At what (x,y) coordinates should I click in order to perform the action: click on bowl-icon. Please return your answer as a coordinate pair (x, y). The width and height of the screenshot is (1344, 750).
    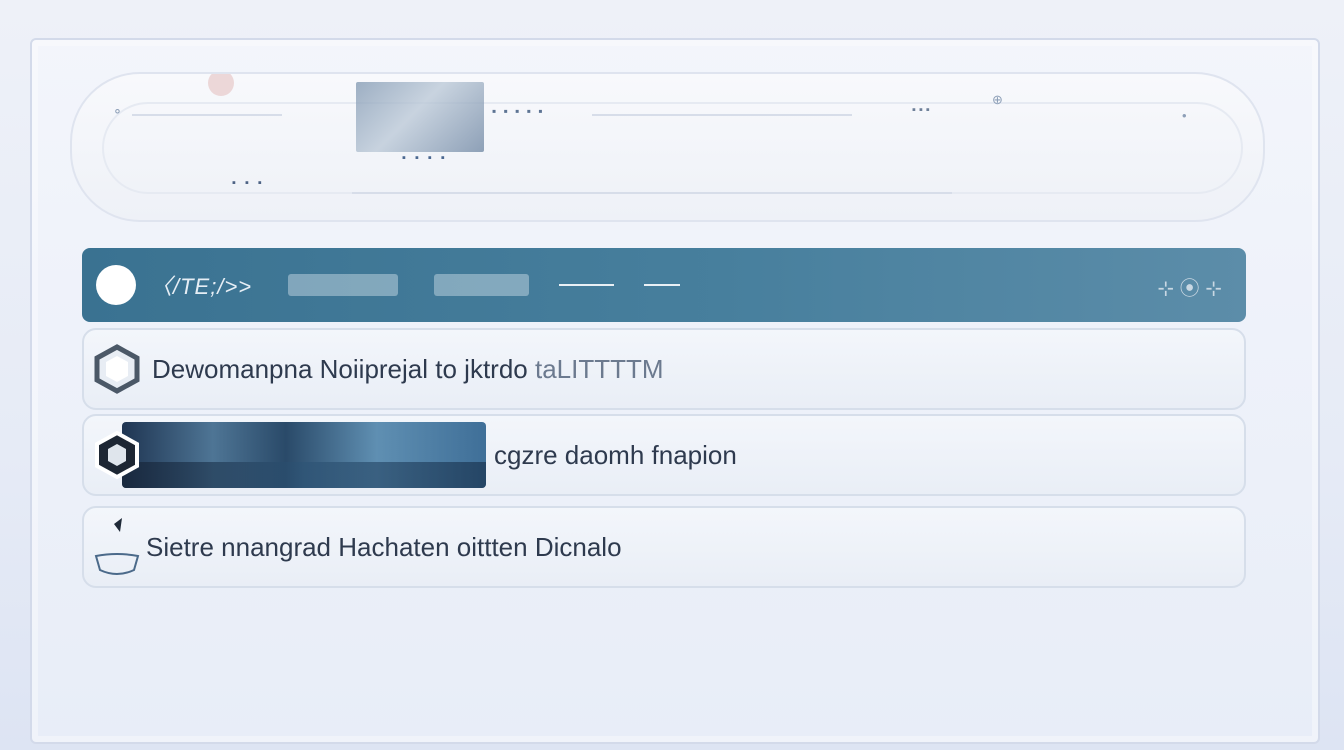
    Looking at the image, I should click on (117, 546).